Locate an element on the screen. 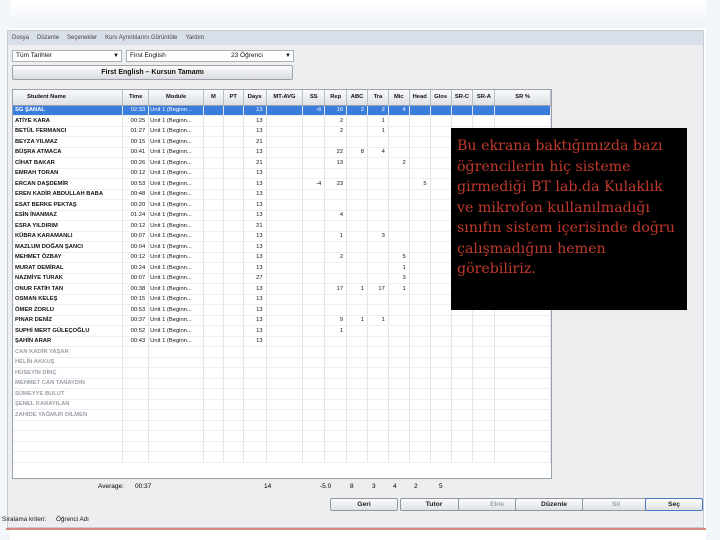 The image size is (720, 540). table-cell: 1 is located at coordinates (378, 320).